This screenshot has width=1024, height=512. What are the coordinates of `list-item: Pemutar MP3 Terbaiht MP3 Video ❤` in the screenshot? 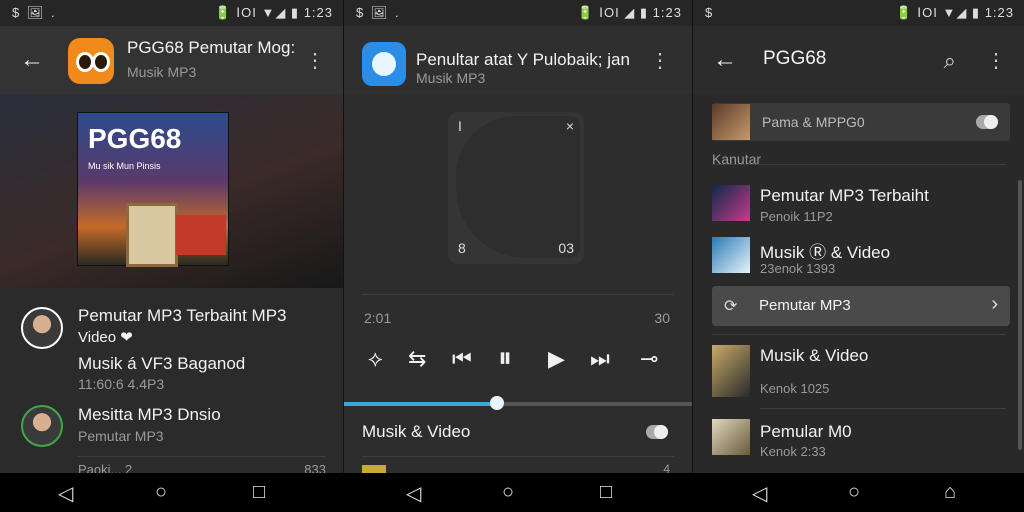 It's located at (171, 327).